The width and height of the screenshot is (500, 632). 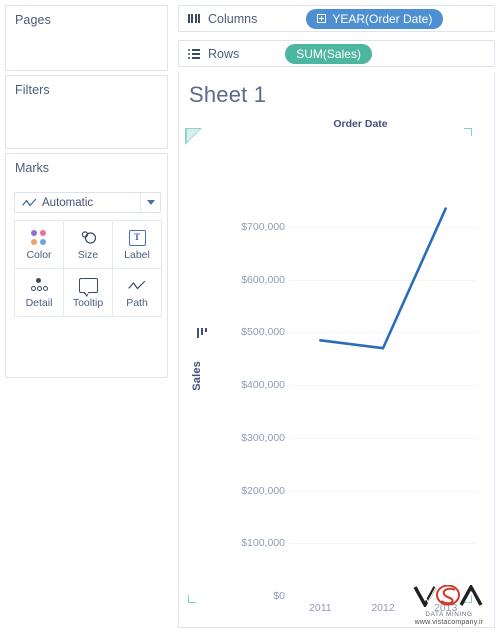 I want to click on y-axis-tick-label: $0, so click(x=279, y=596).